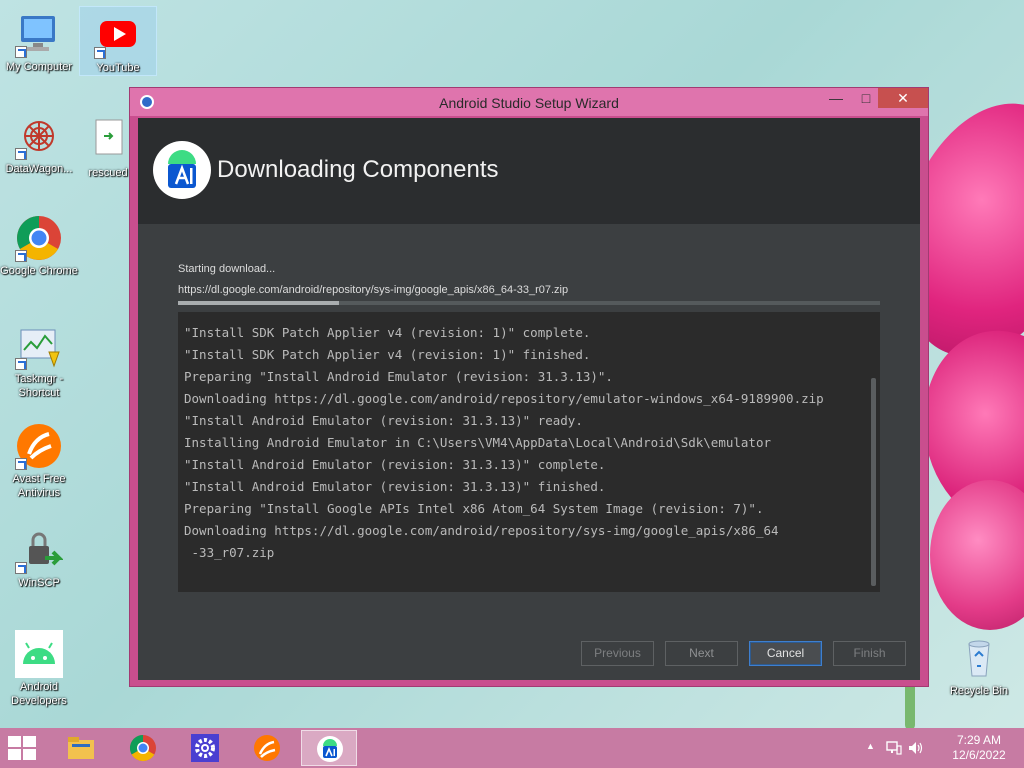  Describe the element at coordinates (39, 550) in the screenshot. I see `winscp-icon` at that location.